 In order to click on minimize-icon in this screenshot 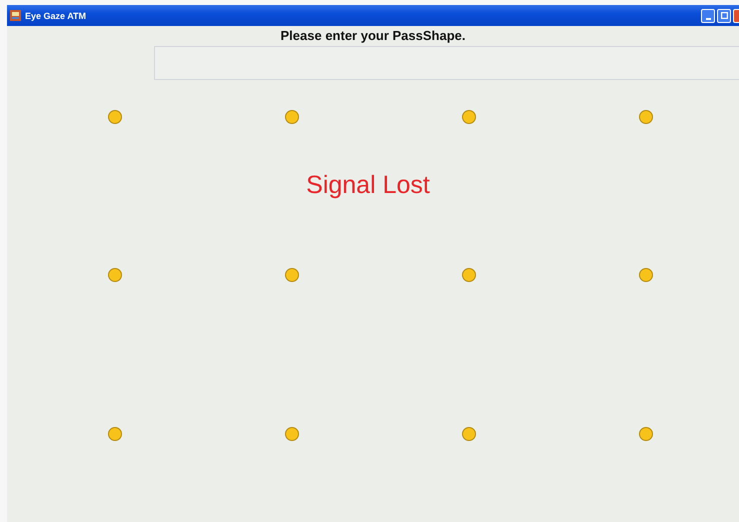, I will do `click(708, 19)`.